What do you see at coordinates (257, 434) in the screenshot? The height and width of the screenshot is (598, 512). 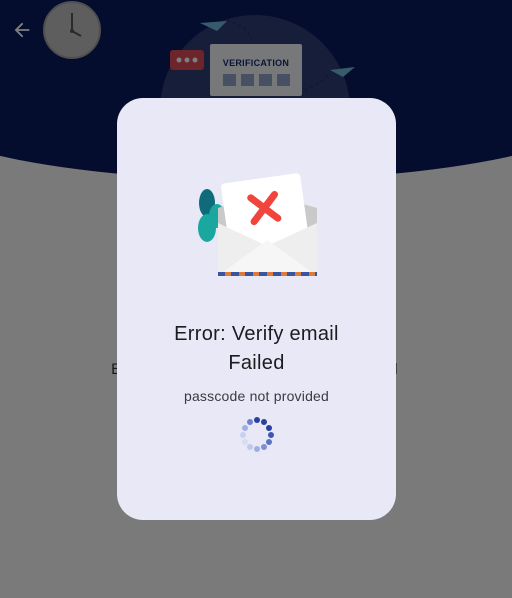 I see `loading-spinner-icon` at bounding box center [257, 434].